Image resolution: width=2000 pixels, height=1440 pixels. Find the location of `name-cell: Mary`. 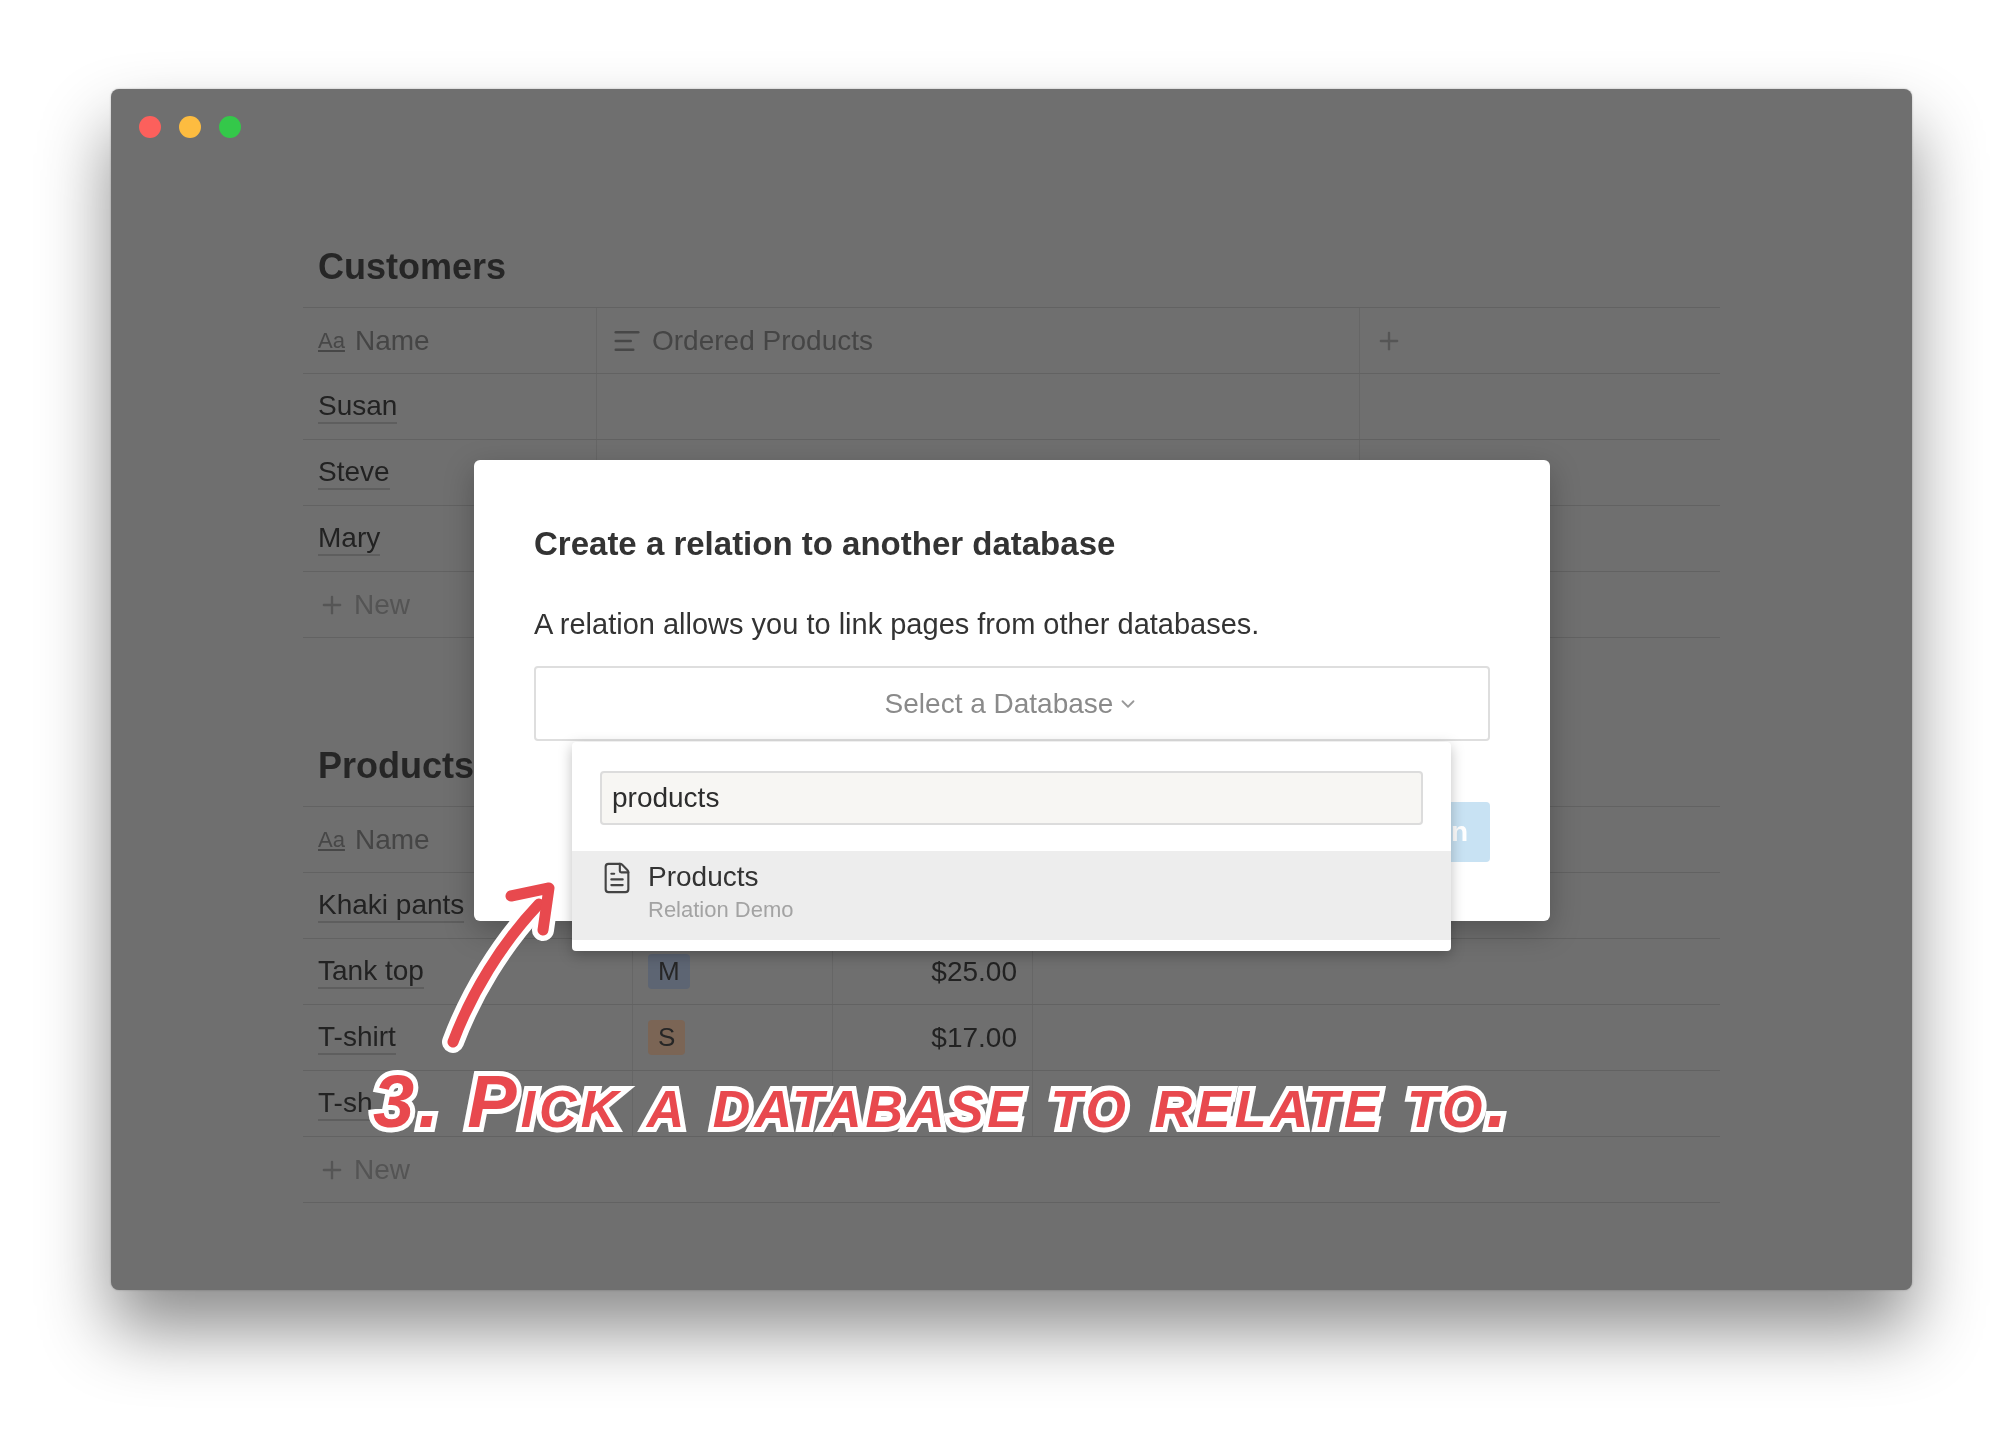

name-cell: Mary is located at coordinates (349, 538).